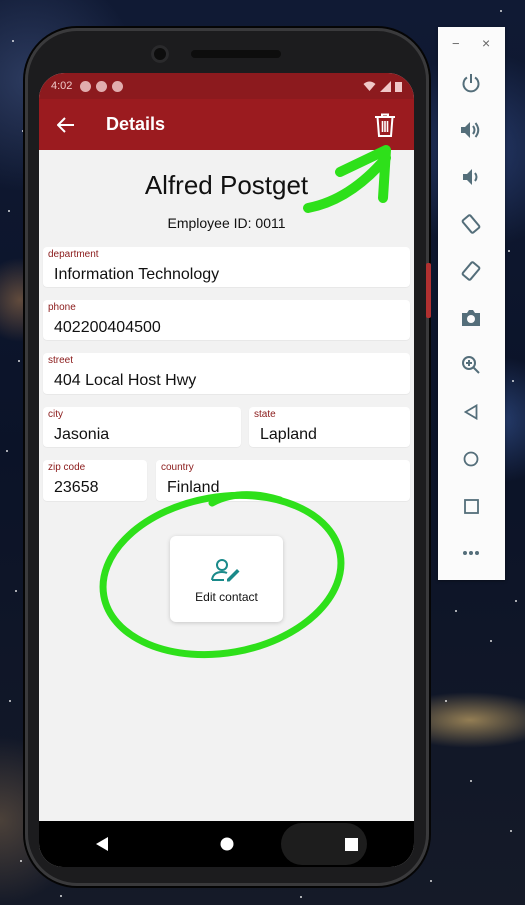  I want to click on volume-down-button, so click(471, 177).